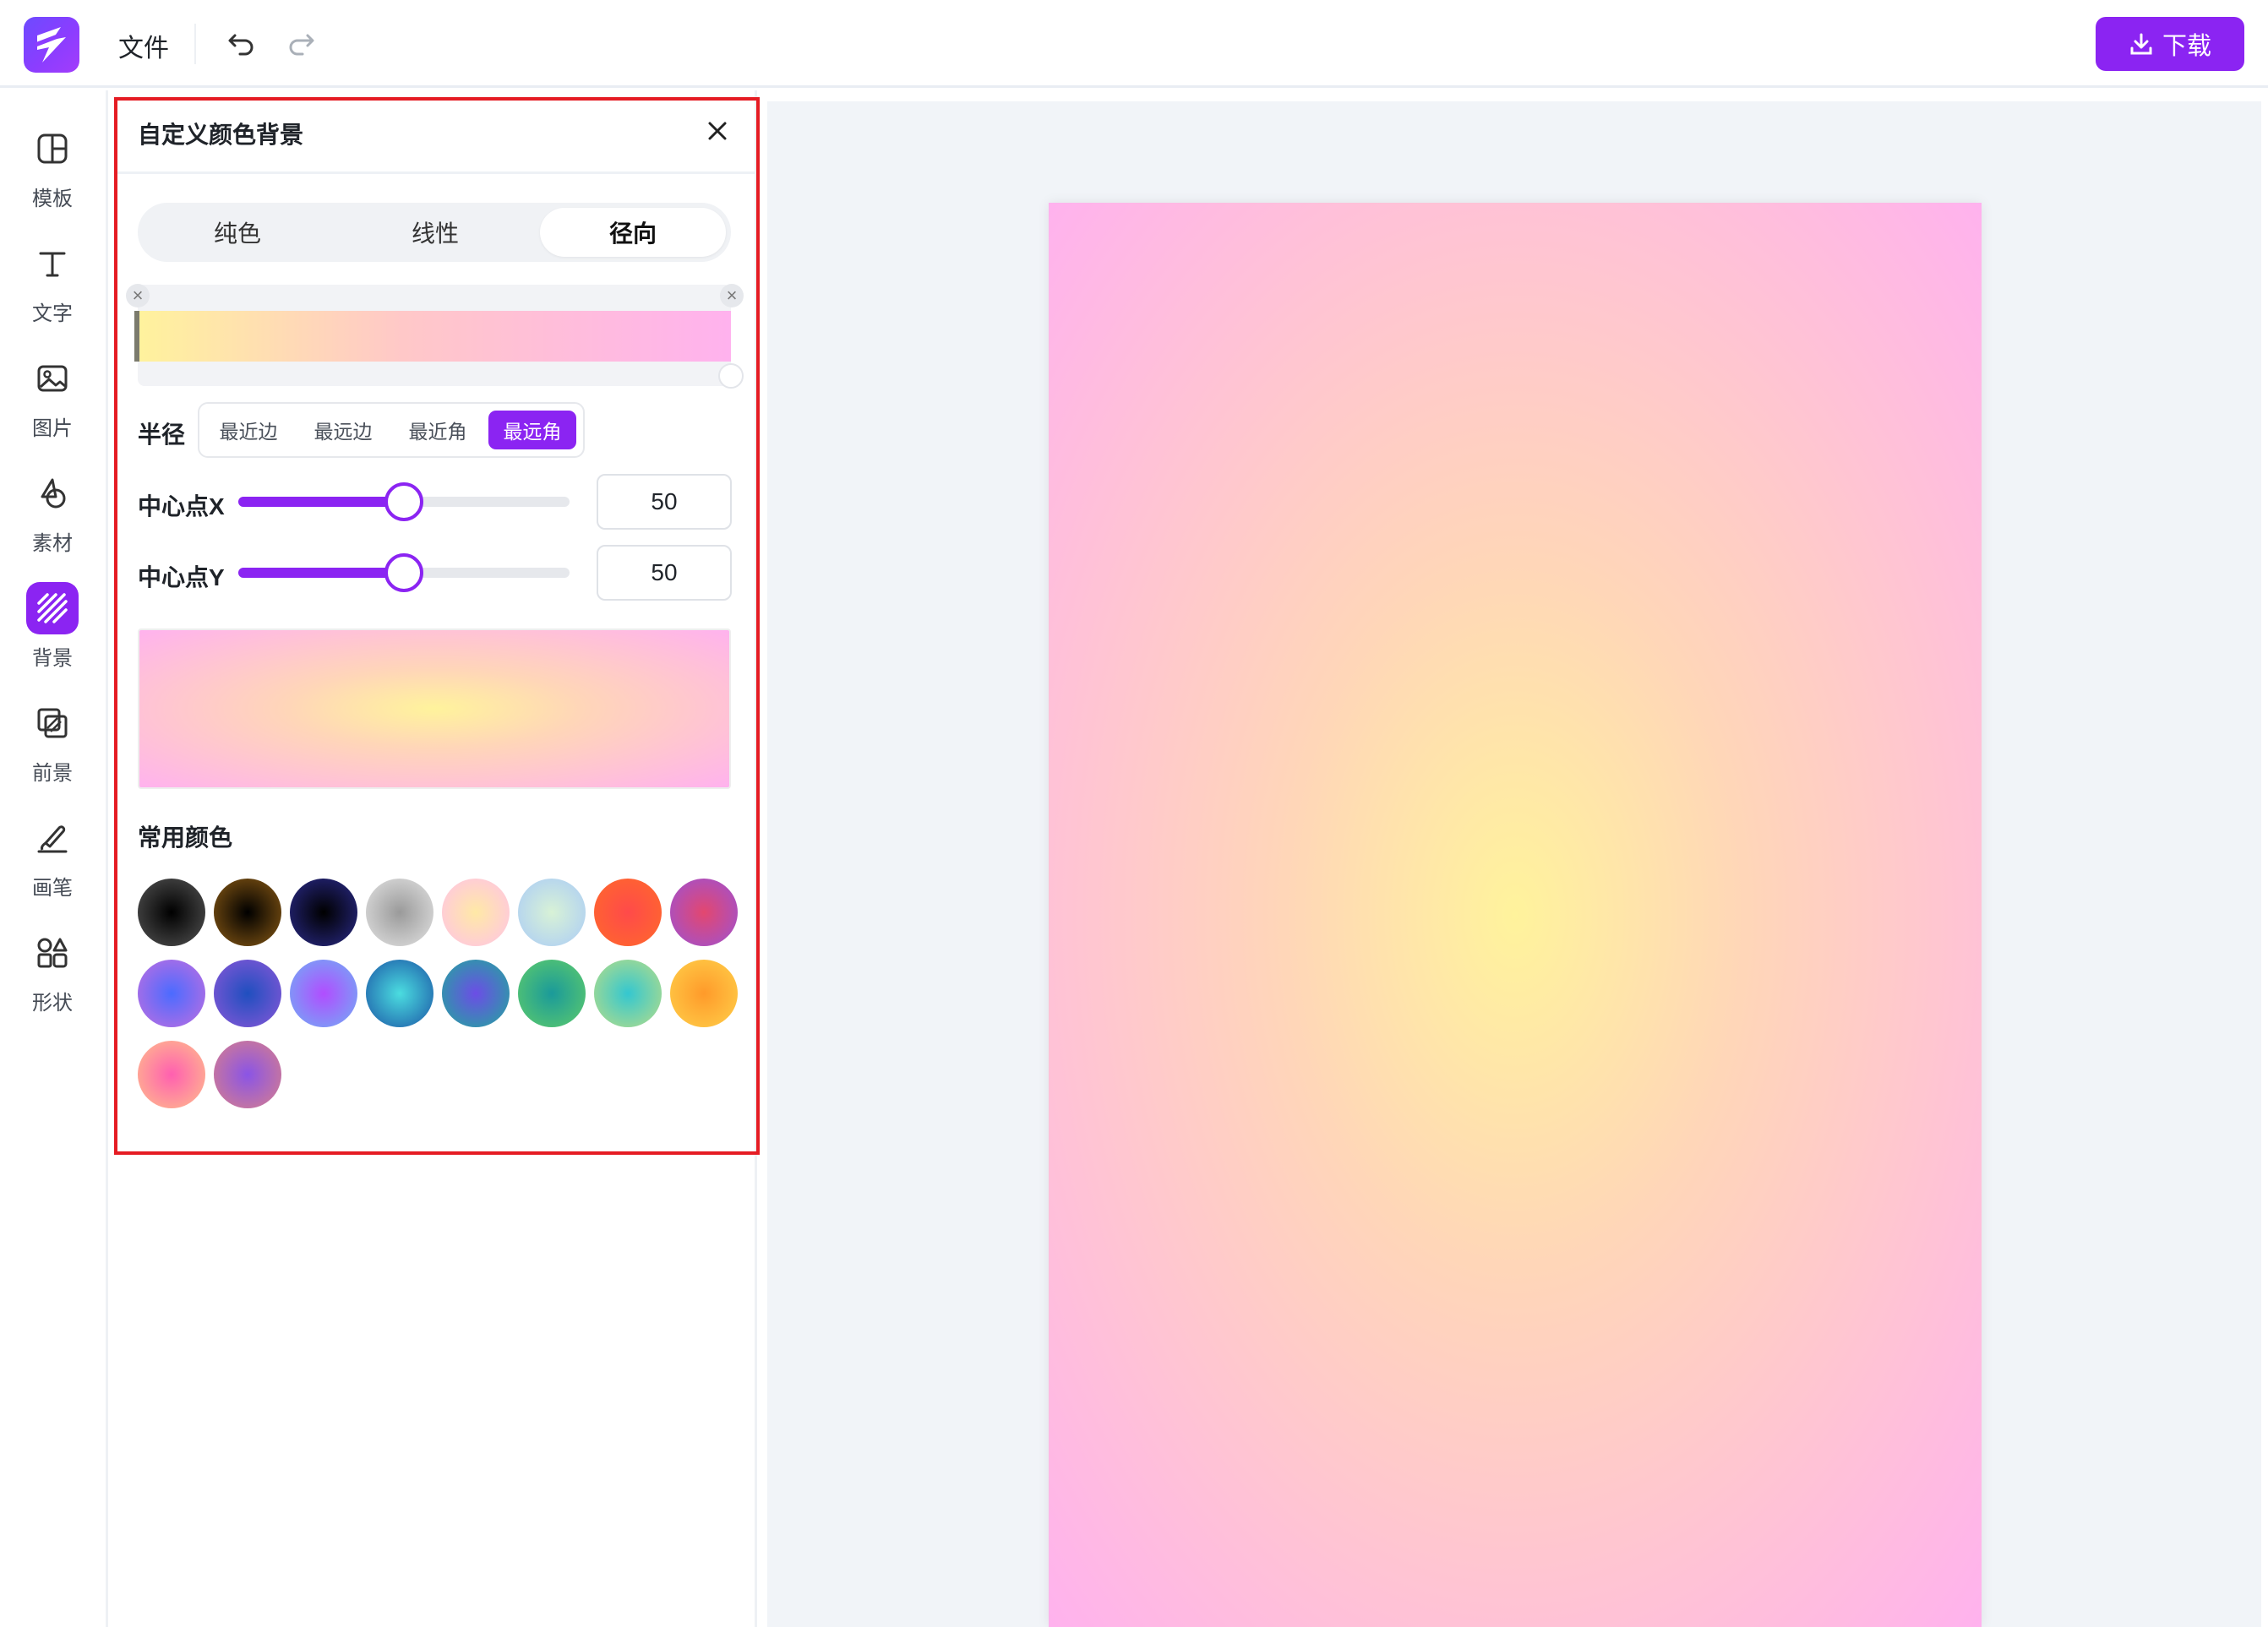 This screenshot has width=2268, height=1627. What do you see at coordinates (52, 313) in the screenshot?
I see `rail-label: 文字` at bounding box center [52, 313].